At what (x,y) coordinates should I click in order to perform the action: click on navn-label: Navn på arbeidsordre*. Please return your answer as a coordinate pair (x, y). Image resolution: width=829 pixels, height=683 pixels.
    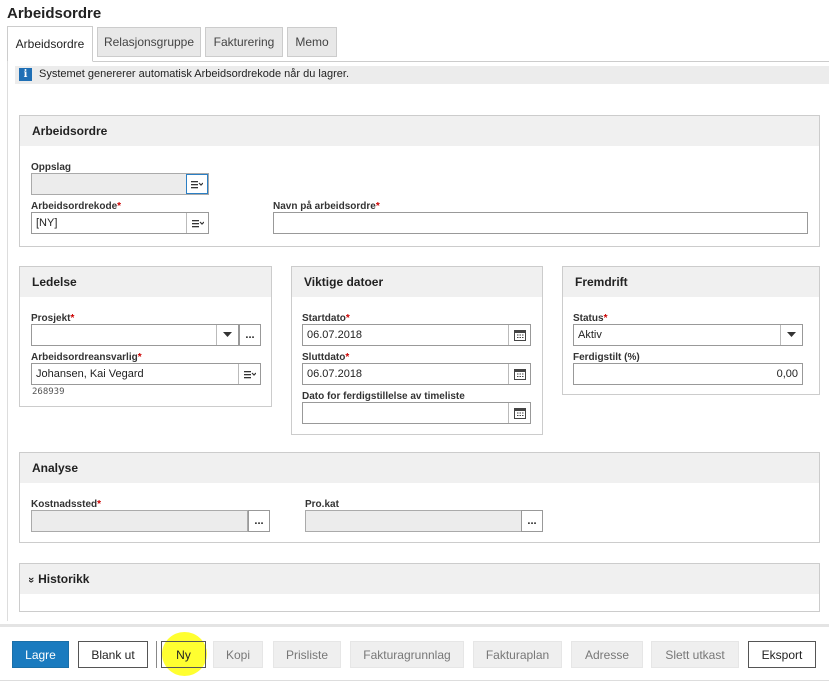
    Looking at the image, I should click on (326, 206).